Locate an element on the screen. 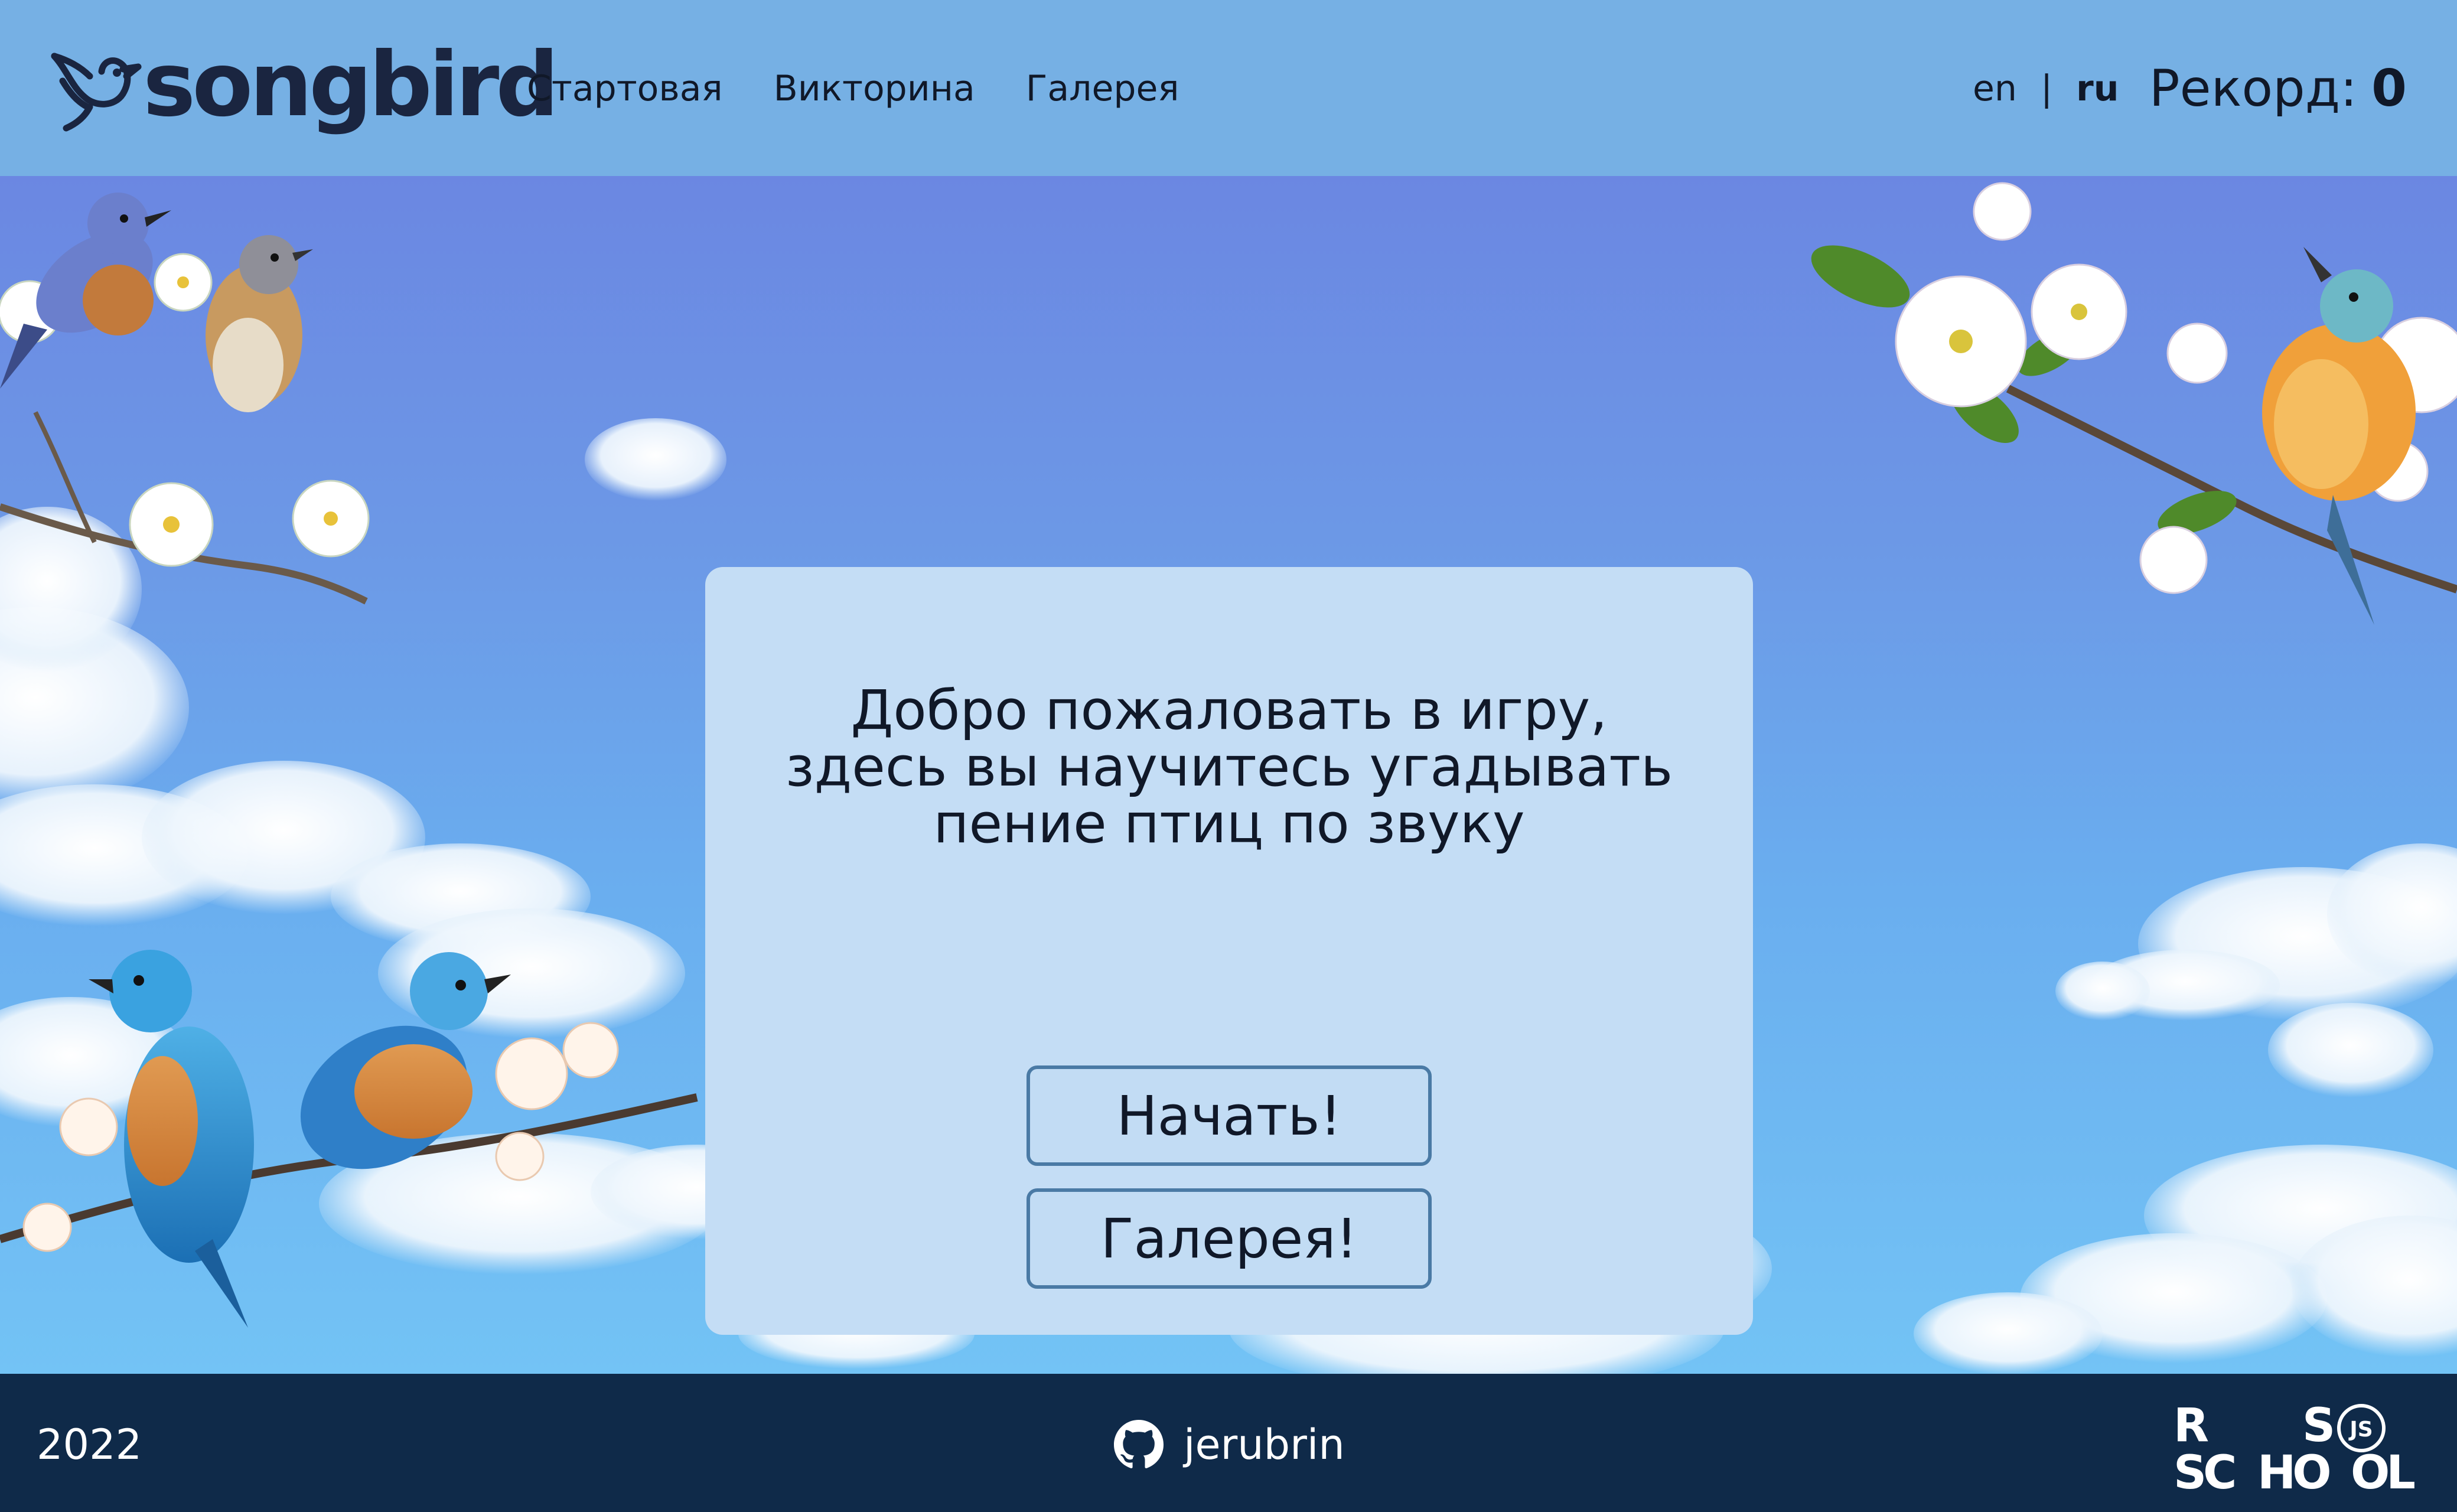 The image size is (2457, 1512). github-icon is located at coordinates (1139, 1444).